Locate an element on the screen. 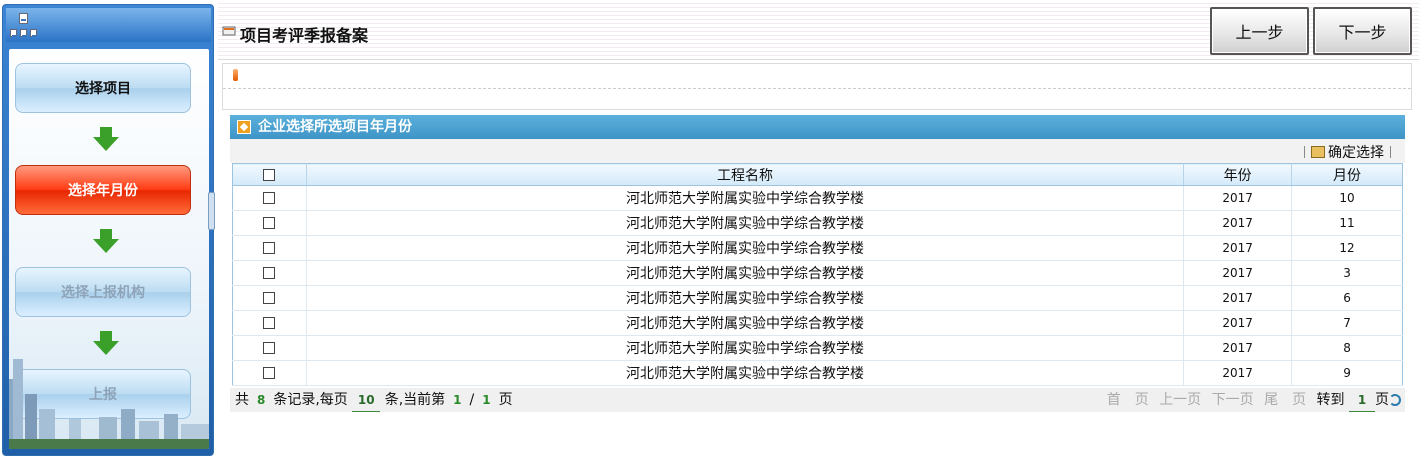  goto-suffix: 页 is located at coordinates (1382, 400).